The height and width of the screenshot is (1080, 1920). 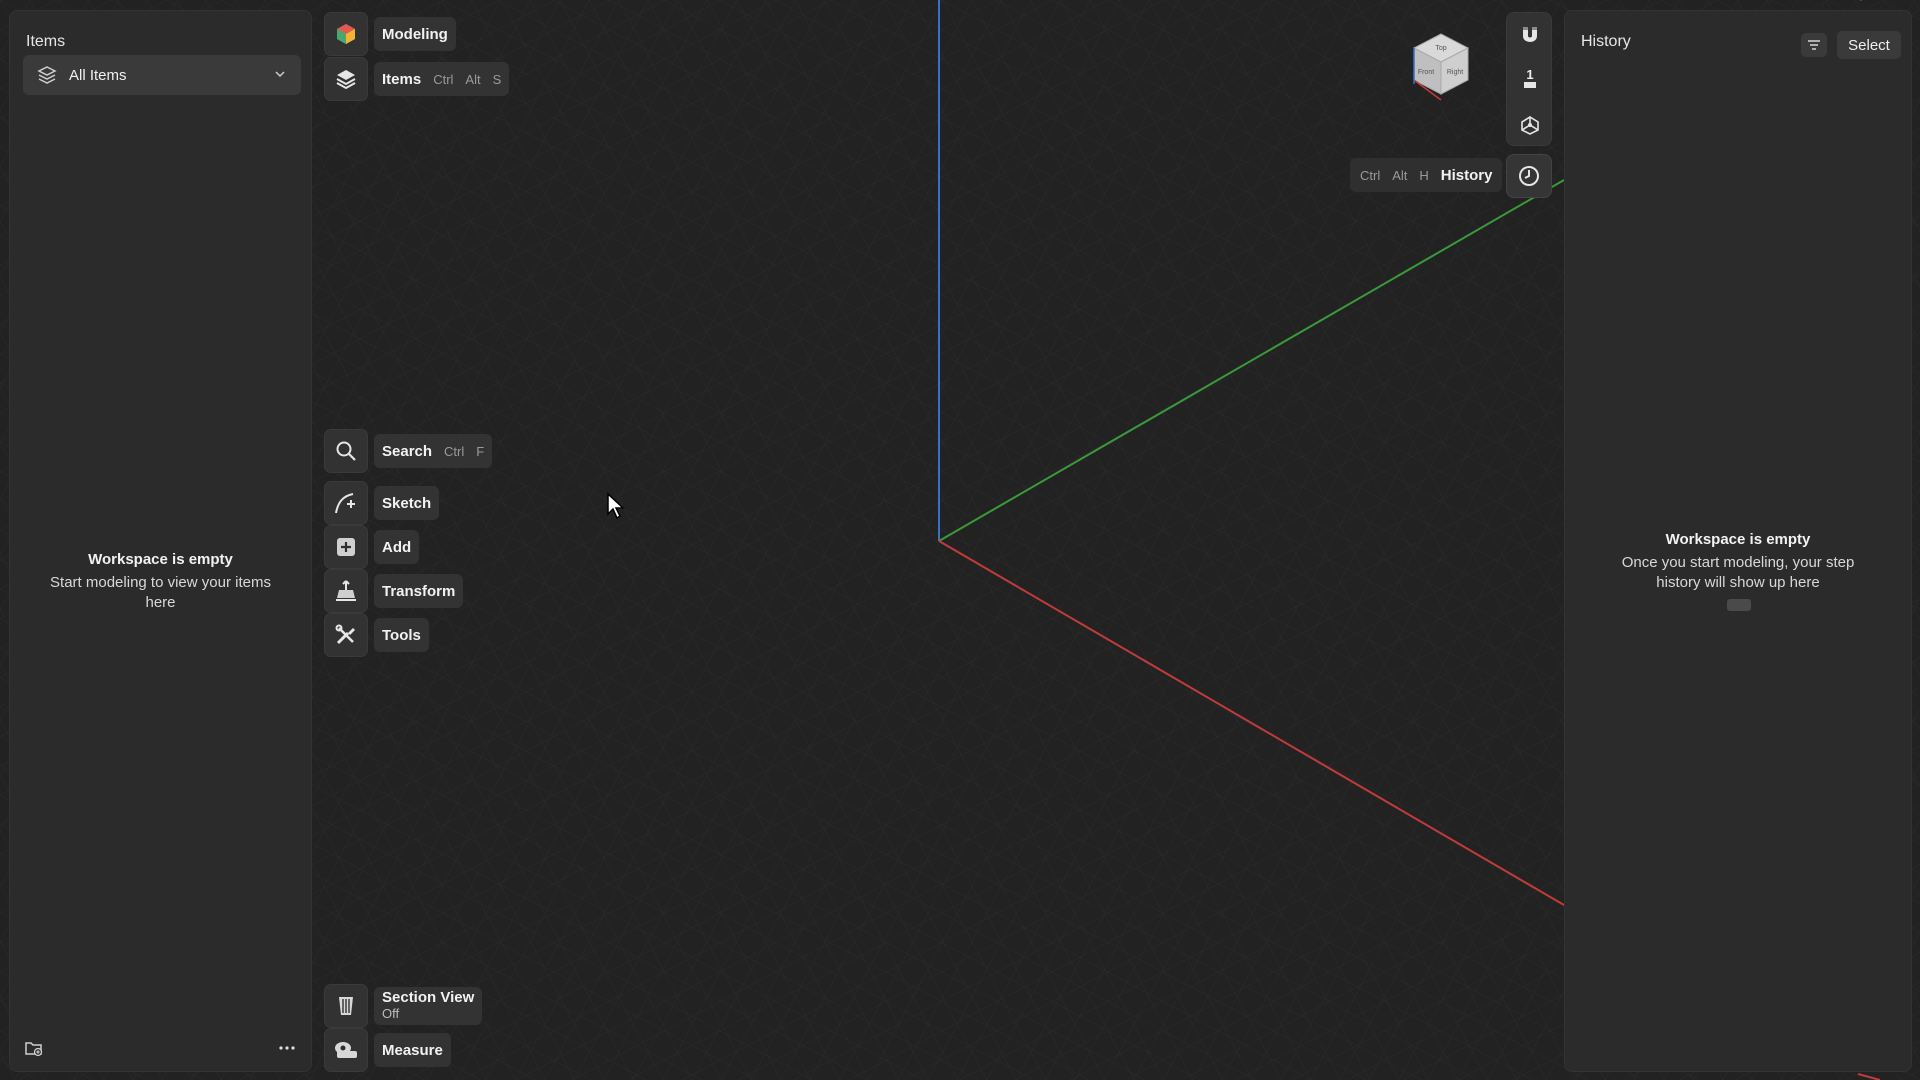 I want to click on sketch-row: Sketch, so click(x=382, y=503).